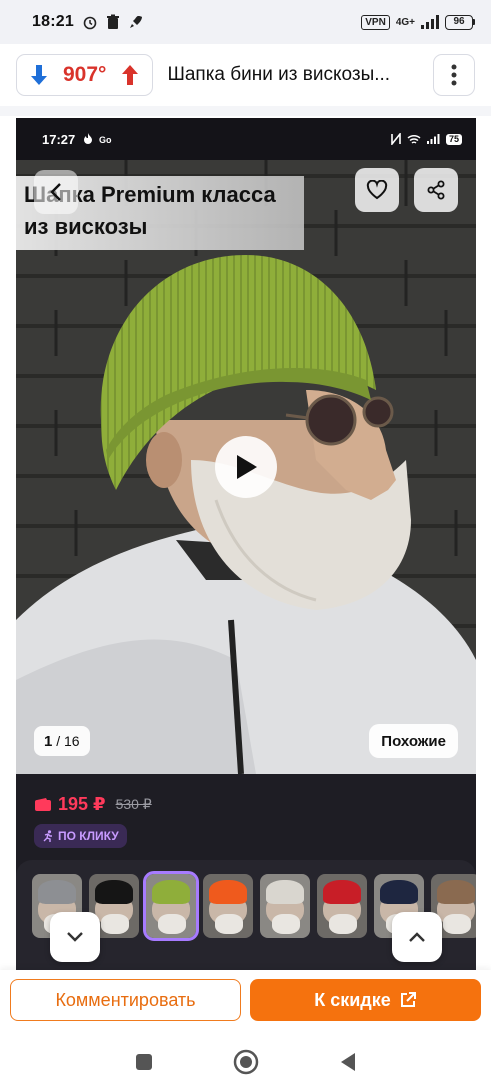 This screenshot has width=491, height=1090. Describe the element at coordinates (405, 22) in the screenshot. I see `network-type: 4G+` at that location.